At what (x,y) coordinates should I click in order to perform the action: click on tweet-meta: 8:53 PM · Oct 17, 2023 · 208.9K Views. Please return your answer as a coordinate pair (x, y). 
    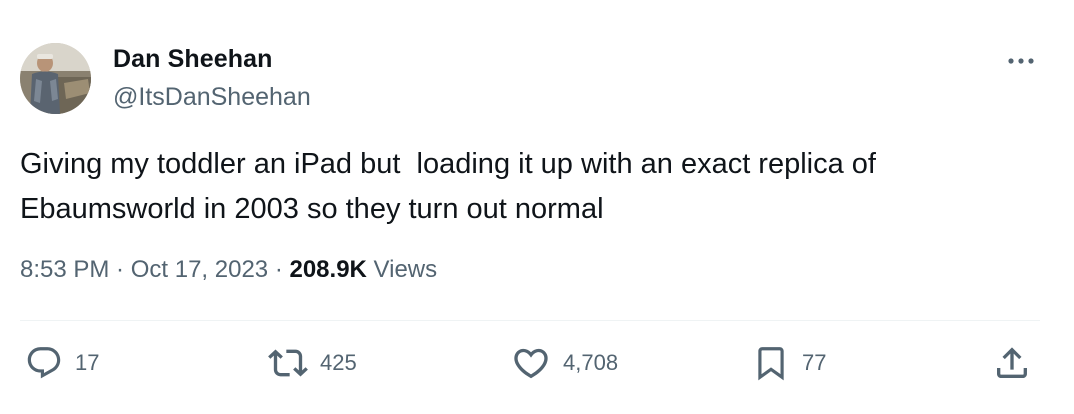
    Looking at the image, I should click on (228, 270).